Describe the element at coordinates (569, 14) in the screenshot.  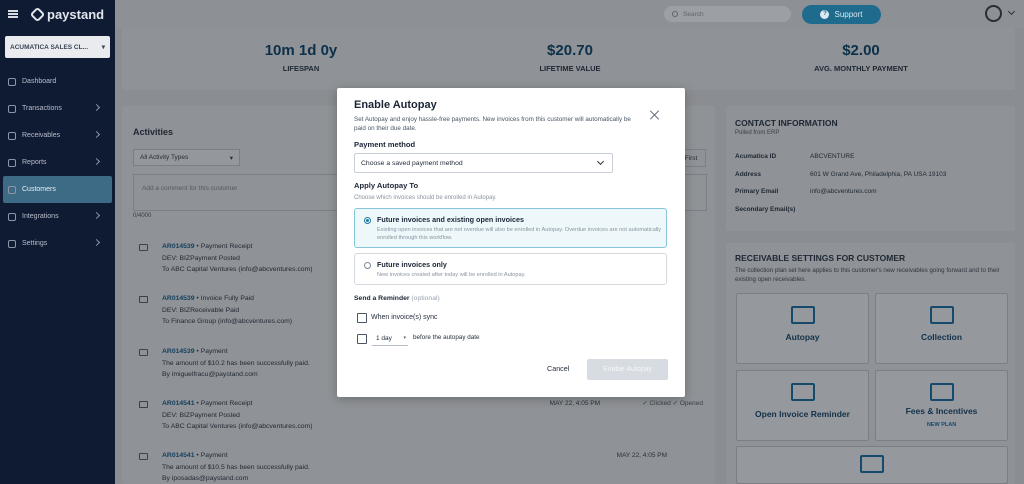
I see `top-bar` at that location.